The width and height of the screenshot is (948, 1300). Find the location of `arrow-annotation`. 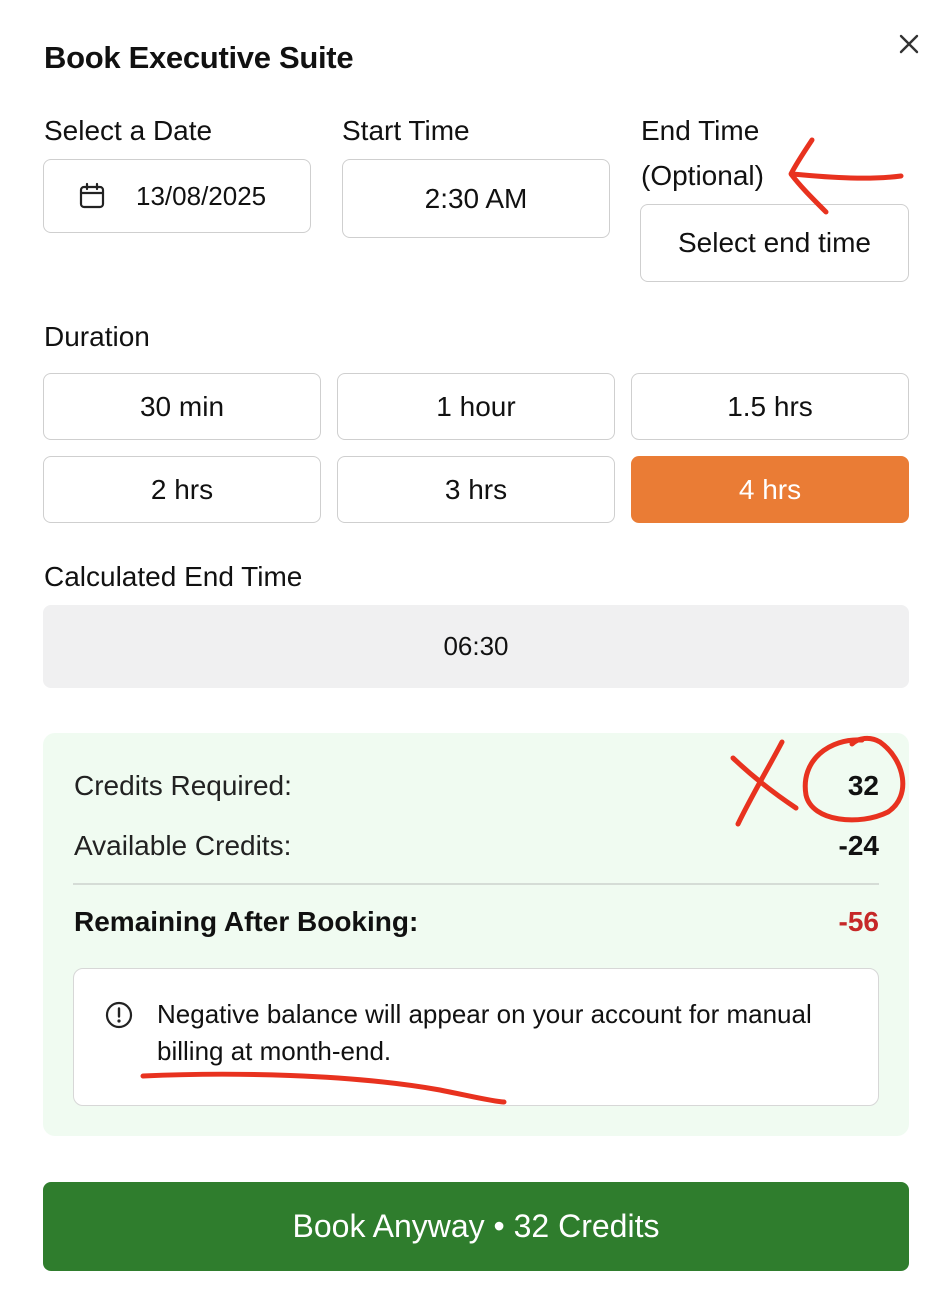

arrow-annotation is located at coordinates (846, 176).